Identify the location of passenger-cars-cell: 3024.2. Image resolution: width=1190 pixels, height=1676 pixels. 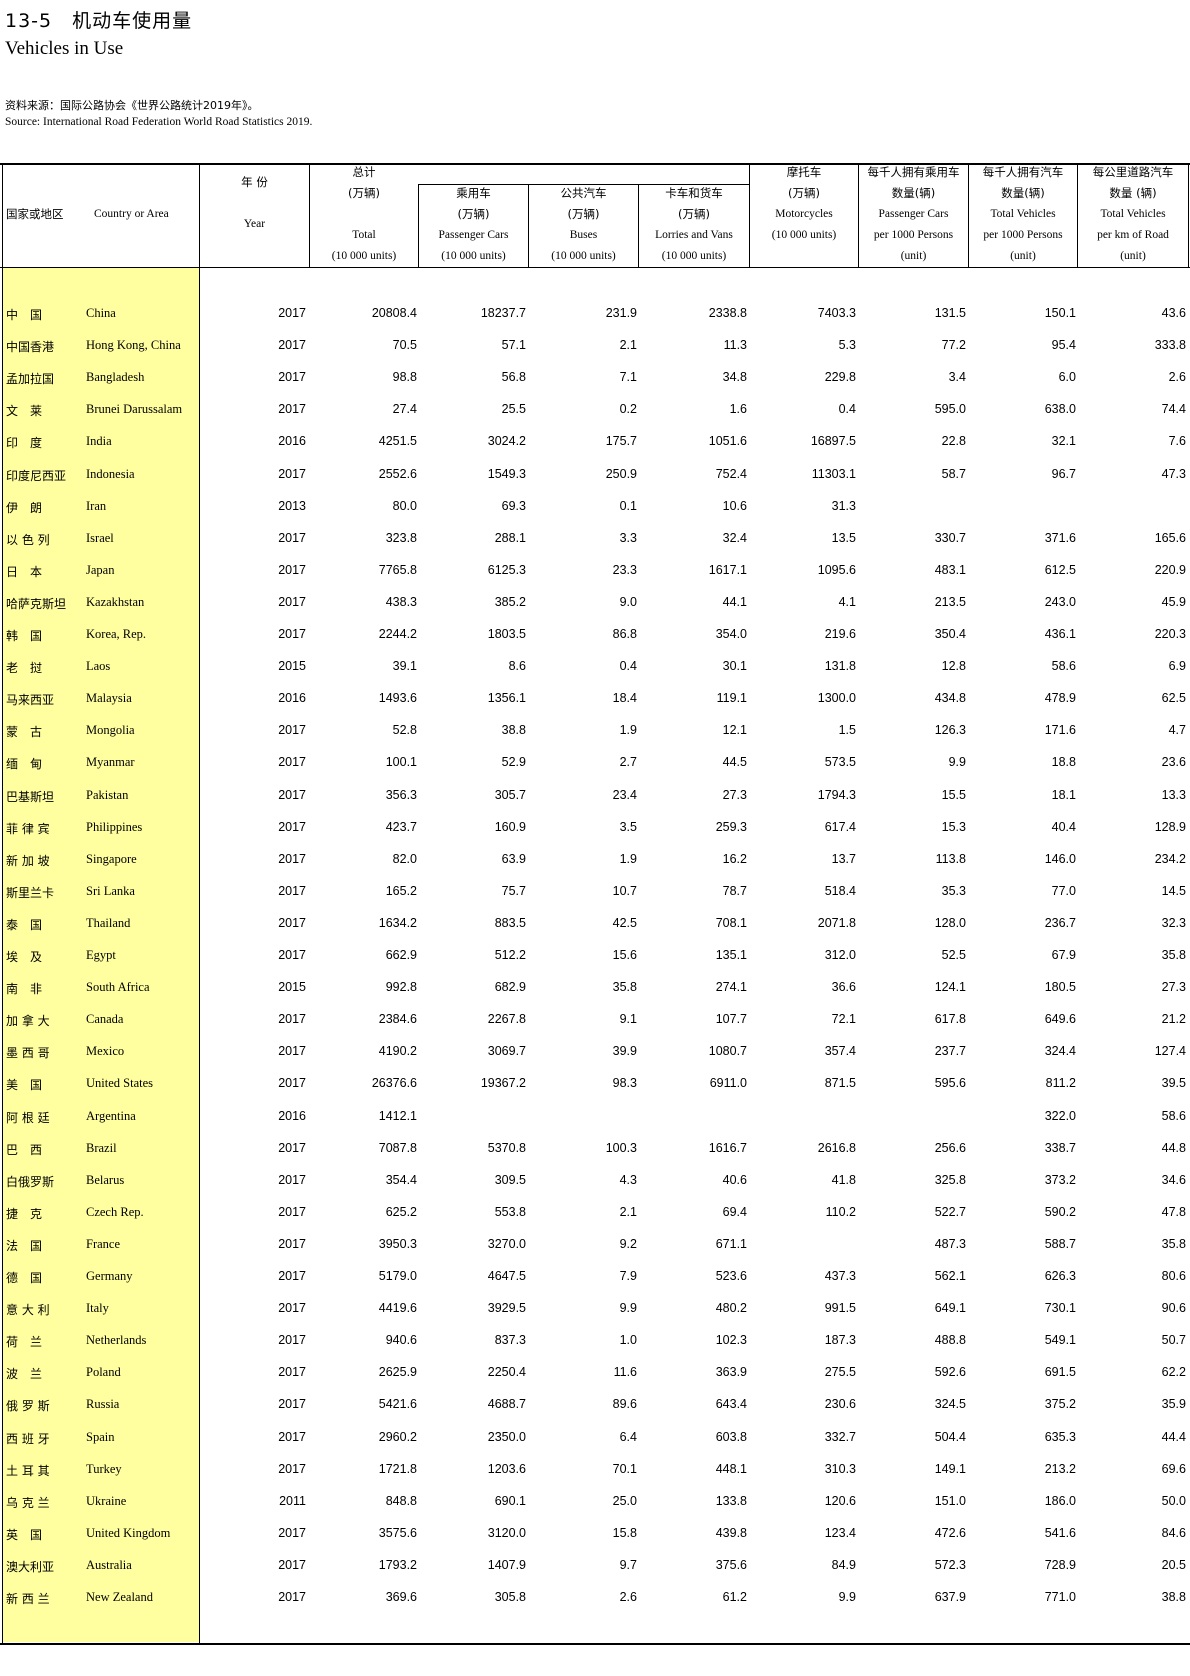
(506, 441).